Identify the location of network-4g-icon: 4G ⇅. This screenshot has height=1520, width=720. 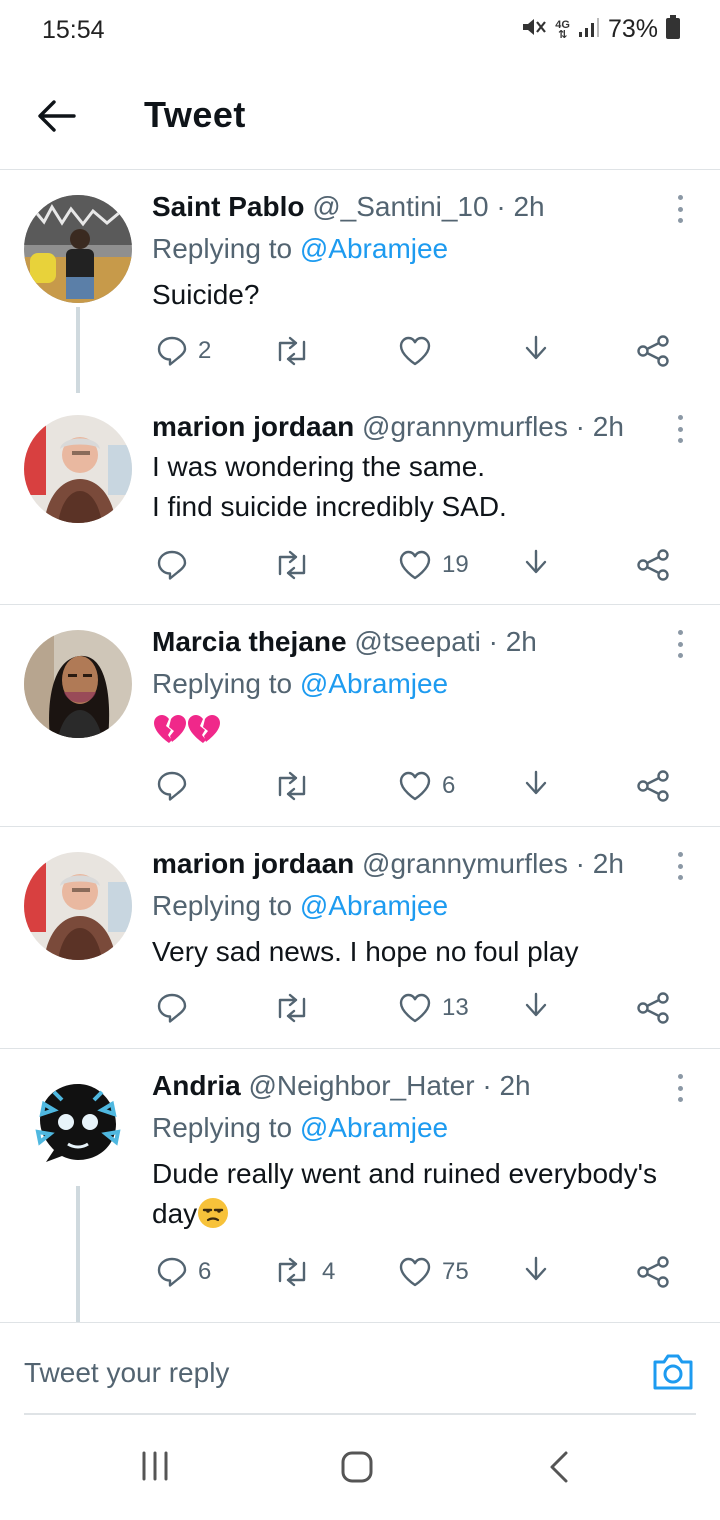
(562, 29).